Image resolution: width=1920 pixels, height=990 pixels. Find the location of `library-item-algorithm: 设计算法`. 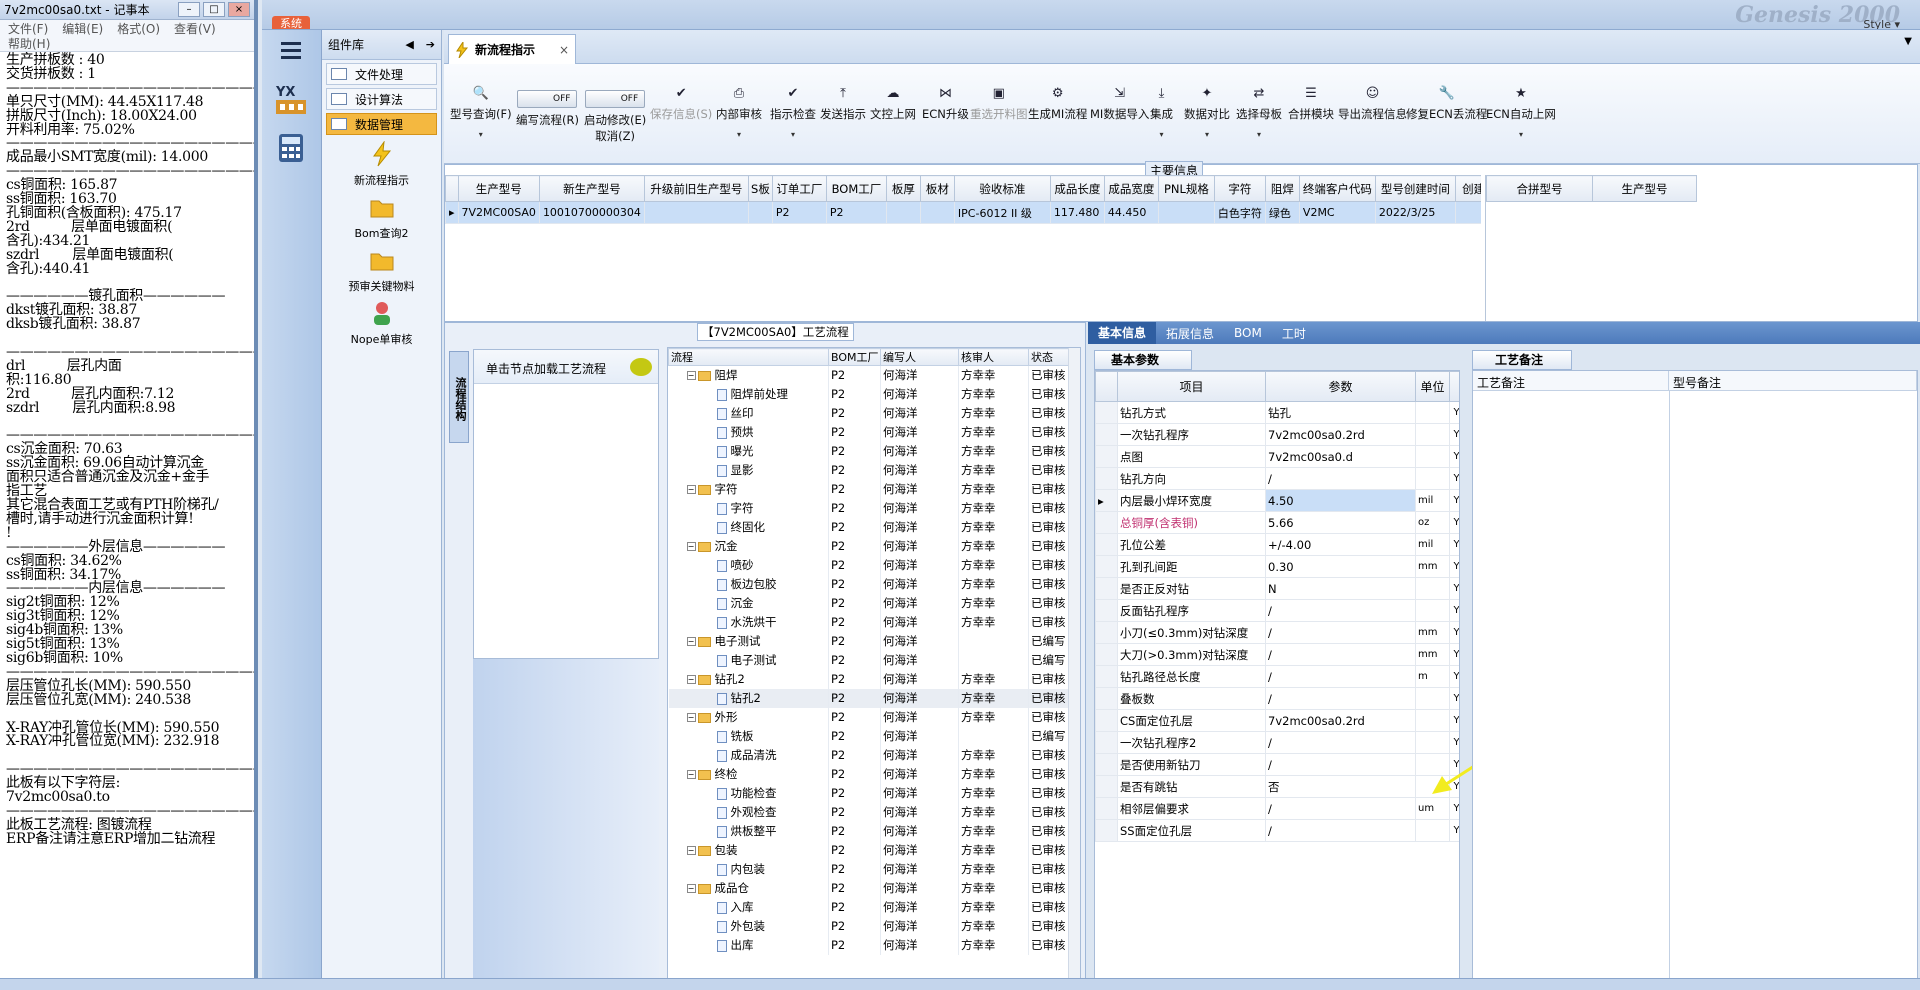

library-item-algorithm: 设计算法 is located at coordinates (381, 99).